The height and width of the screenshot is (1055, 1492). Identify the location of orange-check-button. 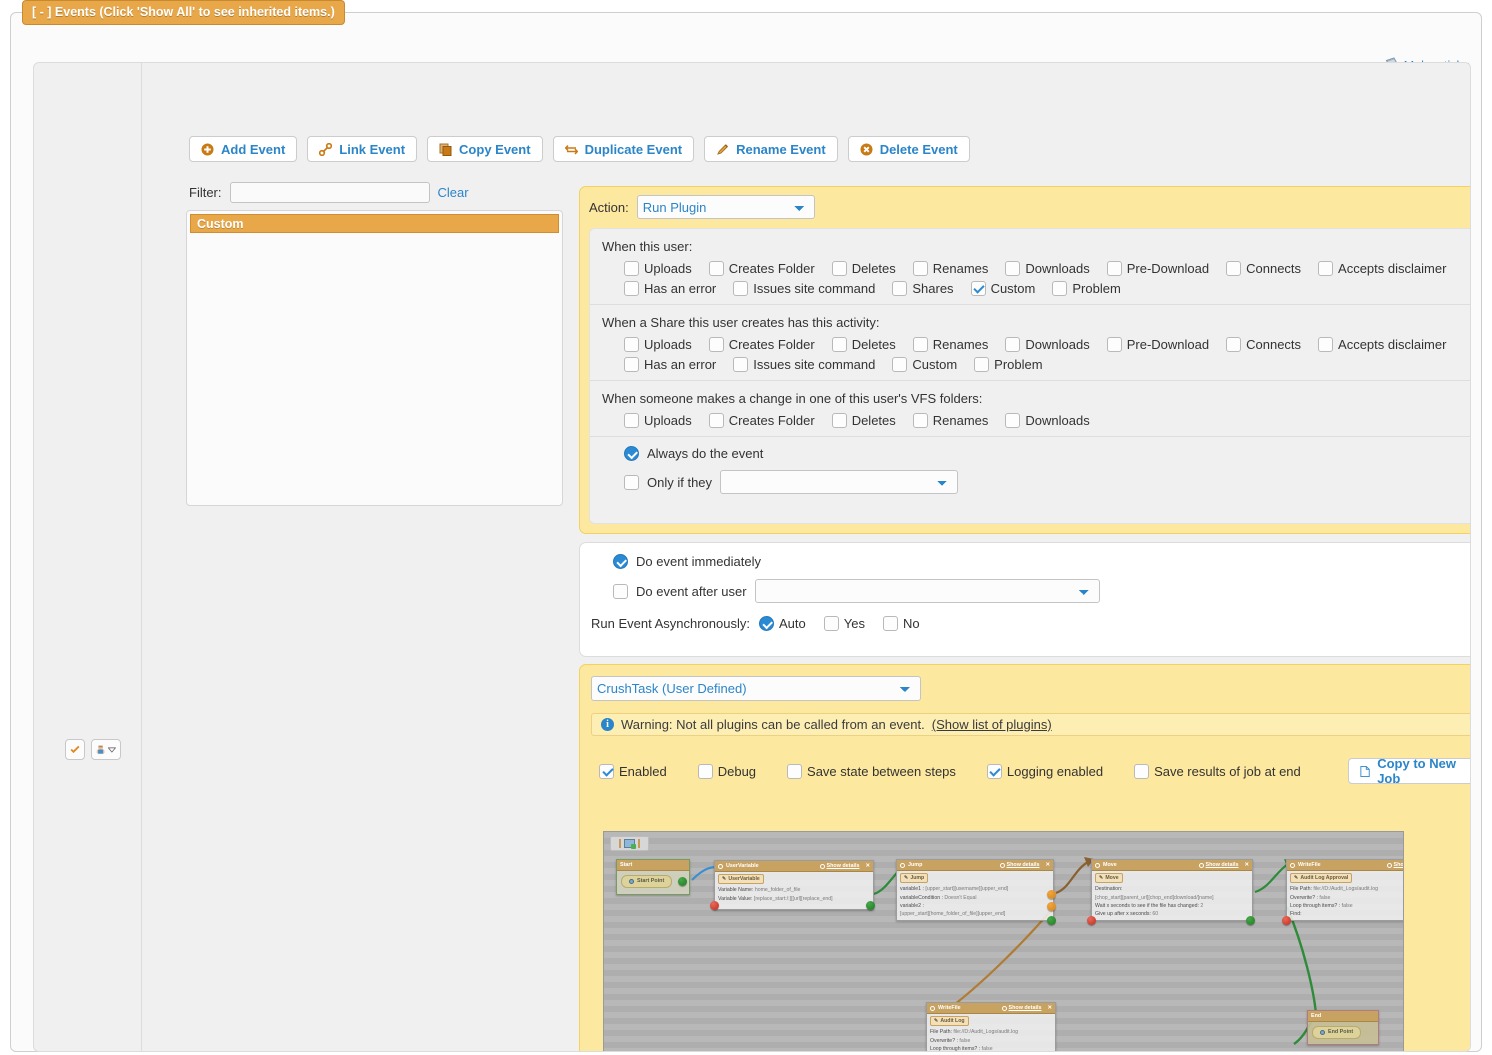
(75, 749).